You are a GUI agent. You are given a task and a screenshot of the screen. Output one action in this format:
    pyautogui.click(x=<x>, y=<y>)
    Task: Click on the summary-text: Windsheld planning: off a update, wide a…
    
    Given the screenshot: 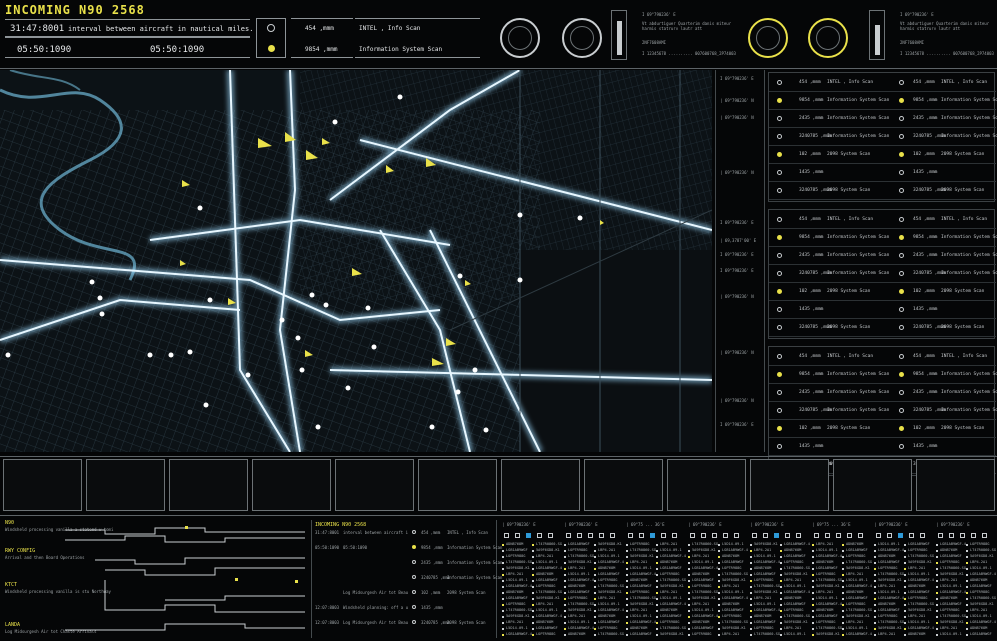 What is the action you would take?
    pyautogui.click(x=375, y=607)
    